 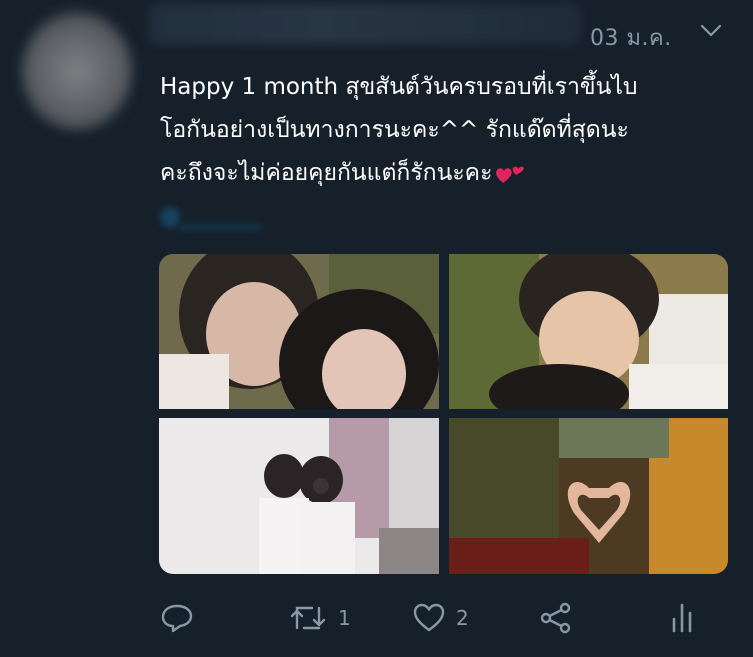 I want to click on avatar, so click(x=77, y=71).